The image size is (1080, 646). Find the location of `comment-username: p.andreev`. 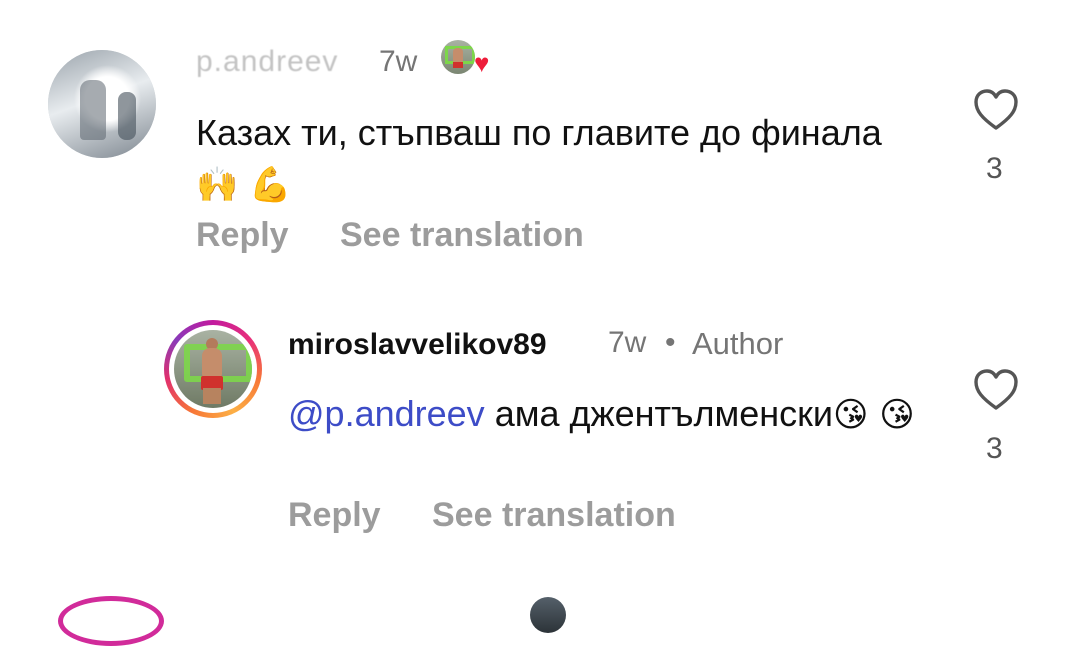

comment-username: p.andreev is located at coordinates (267, 62).